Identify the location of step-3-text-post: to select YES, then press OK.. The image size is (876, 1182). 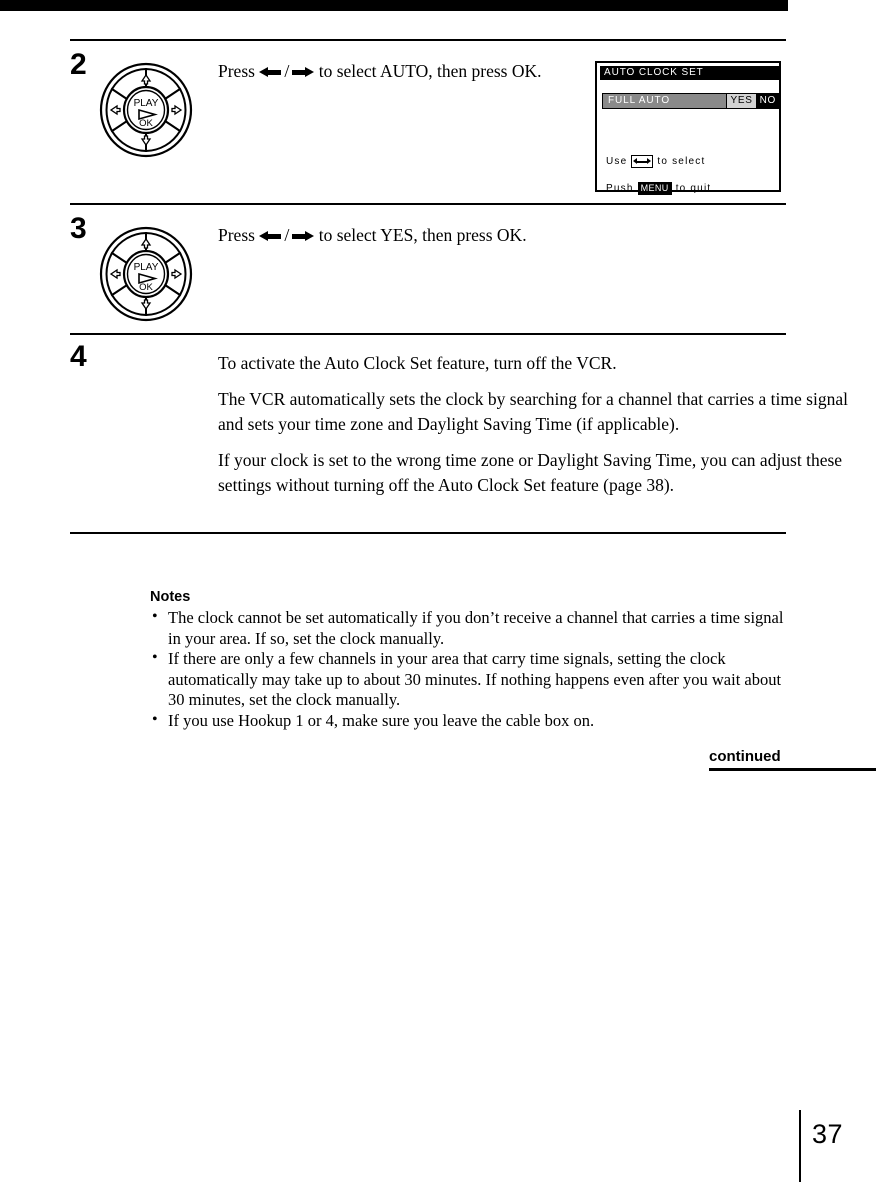
(420, 235).